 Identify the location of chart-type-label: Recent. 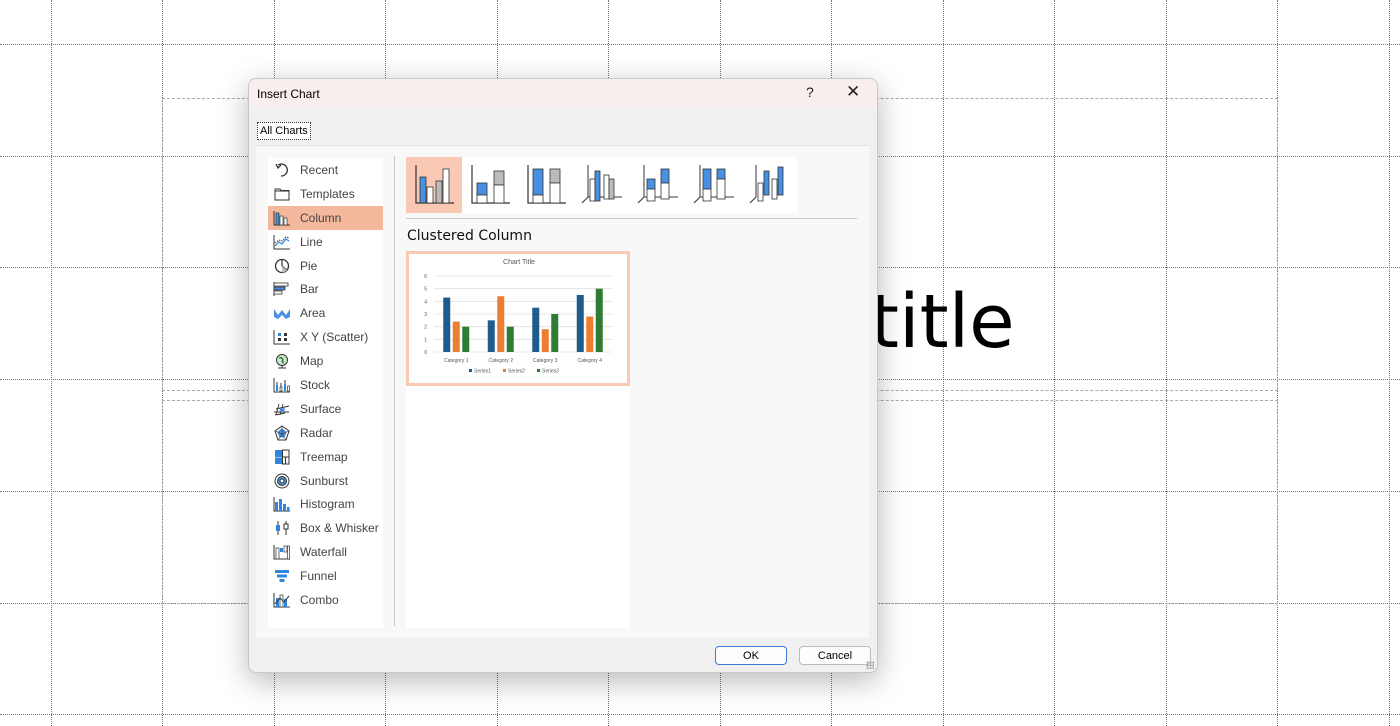
(319, 169).